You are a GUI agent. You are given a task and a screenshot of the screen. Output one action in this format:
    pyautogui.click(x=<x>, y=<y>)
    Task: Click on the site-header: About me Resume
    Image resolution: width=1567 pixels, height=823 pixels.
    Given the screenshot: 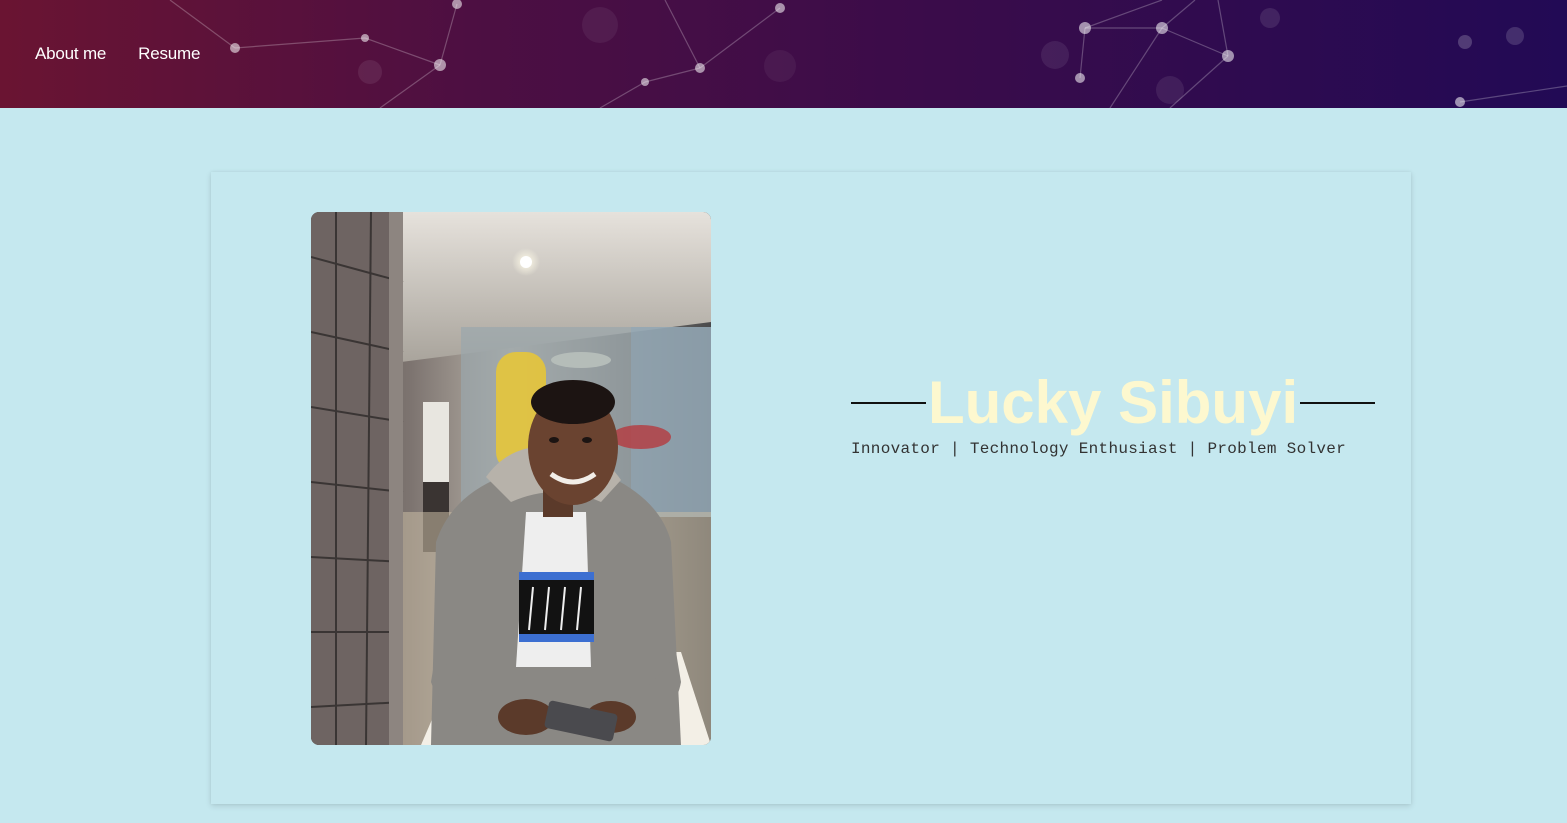 What is the action you would take?
    pyautogui.click(x=783, y=54)
    